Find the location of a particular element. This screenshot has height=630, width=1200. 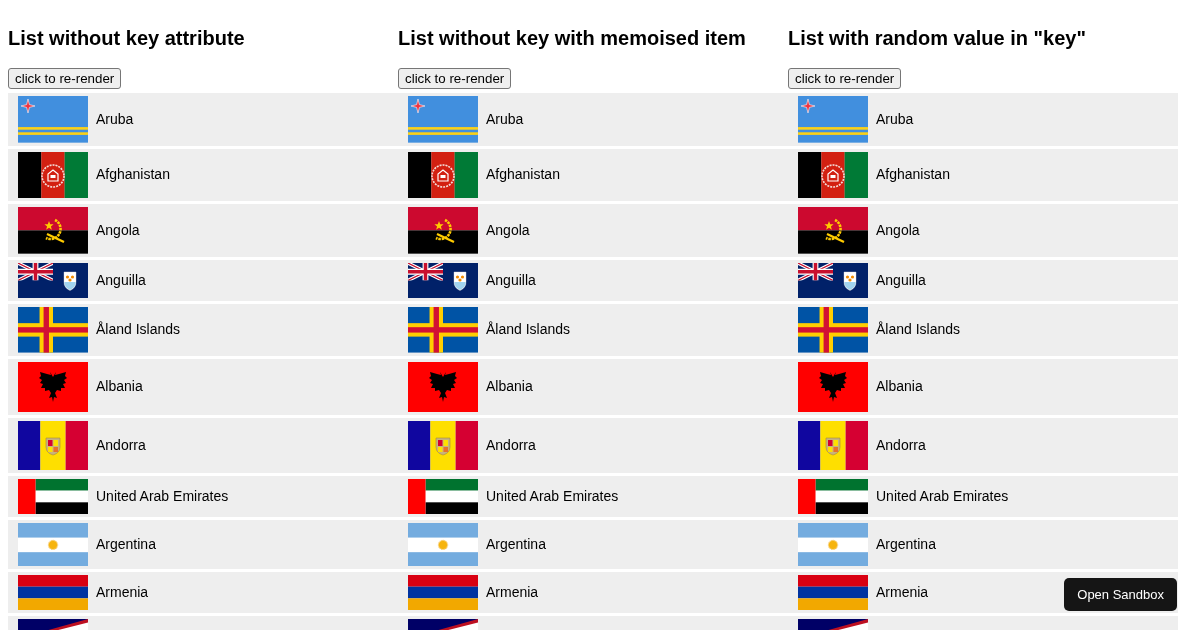

list-heading: List without key with memoised item is located at coordinates (572, 38).